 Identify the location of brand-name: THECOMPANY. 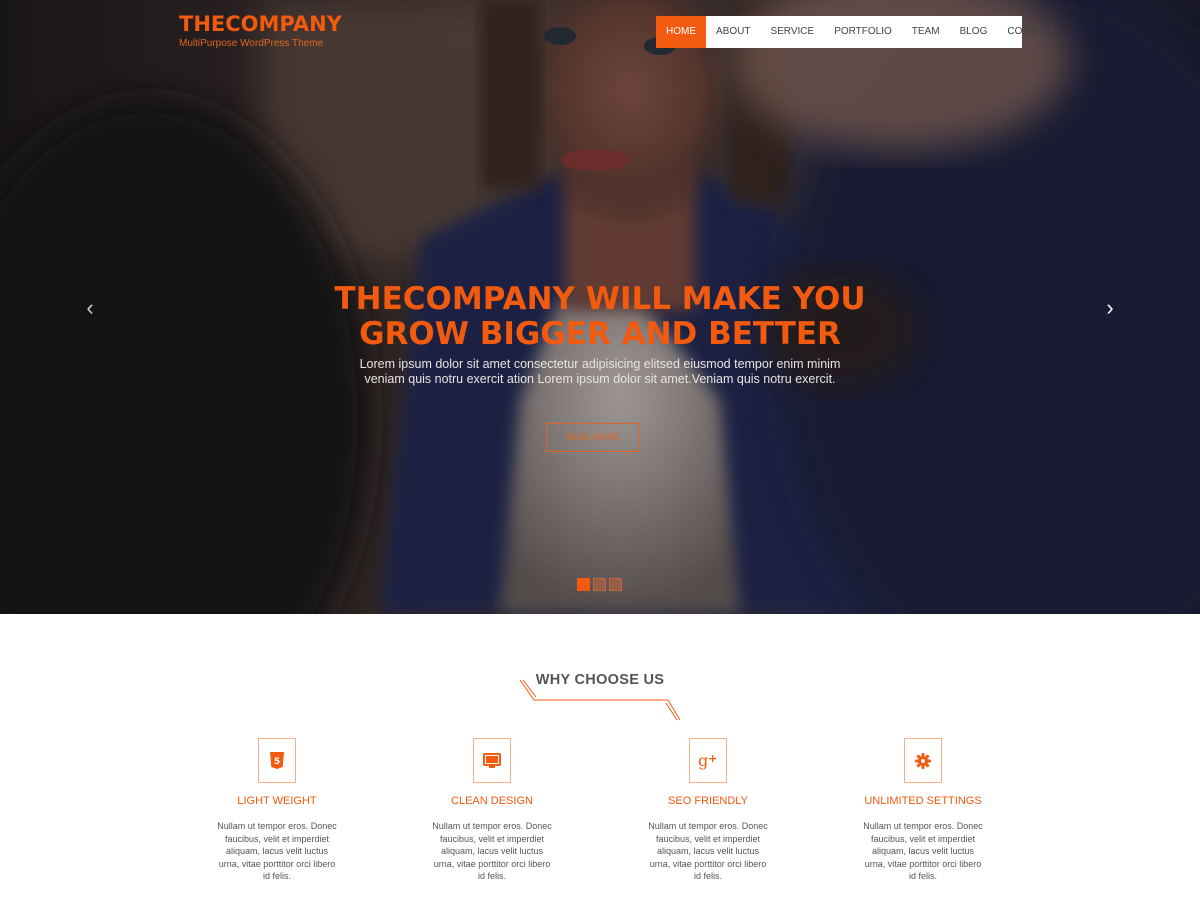
(260, 24).